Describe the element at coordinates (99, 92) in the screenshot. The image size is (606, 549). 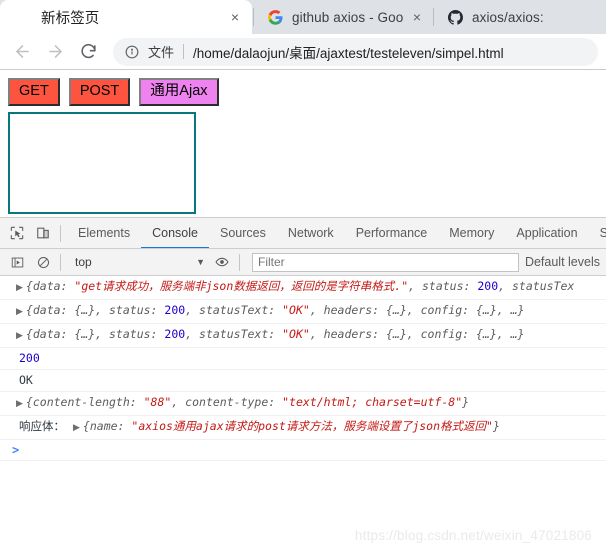
I see `post-request-button: POST` at that location.